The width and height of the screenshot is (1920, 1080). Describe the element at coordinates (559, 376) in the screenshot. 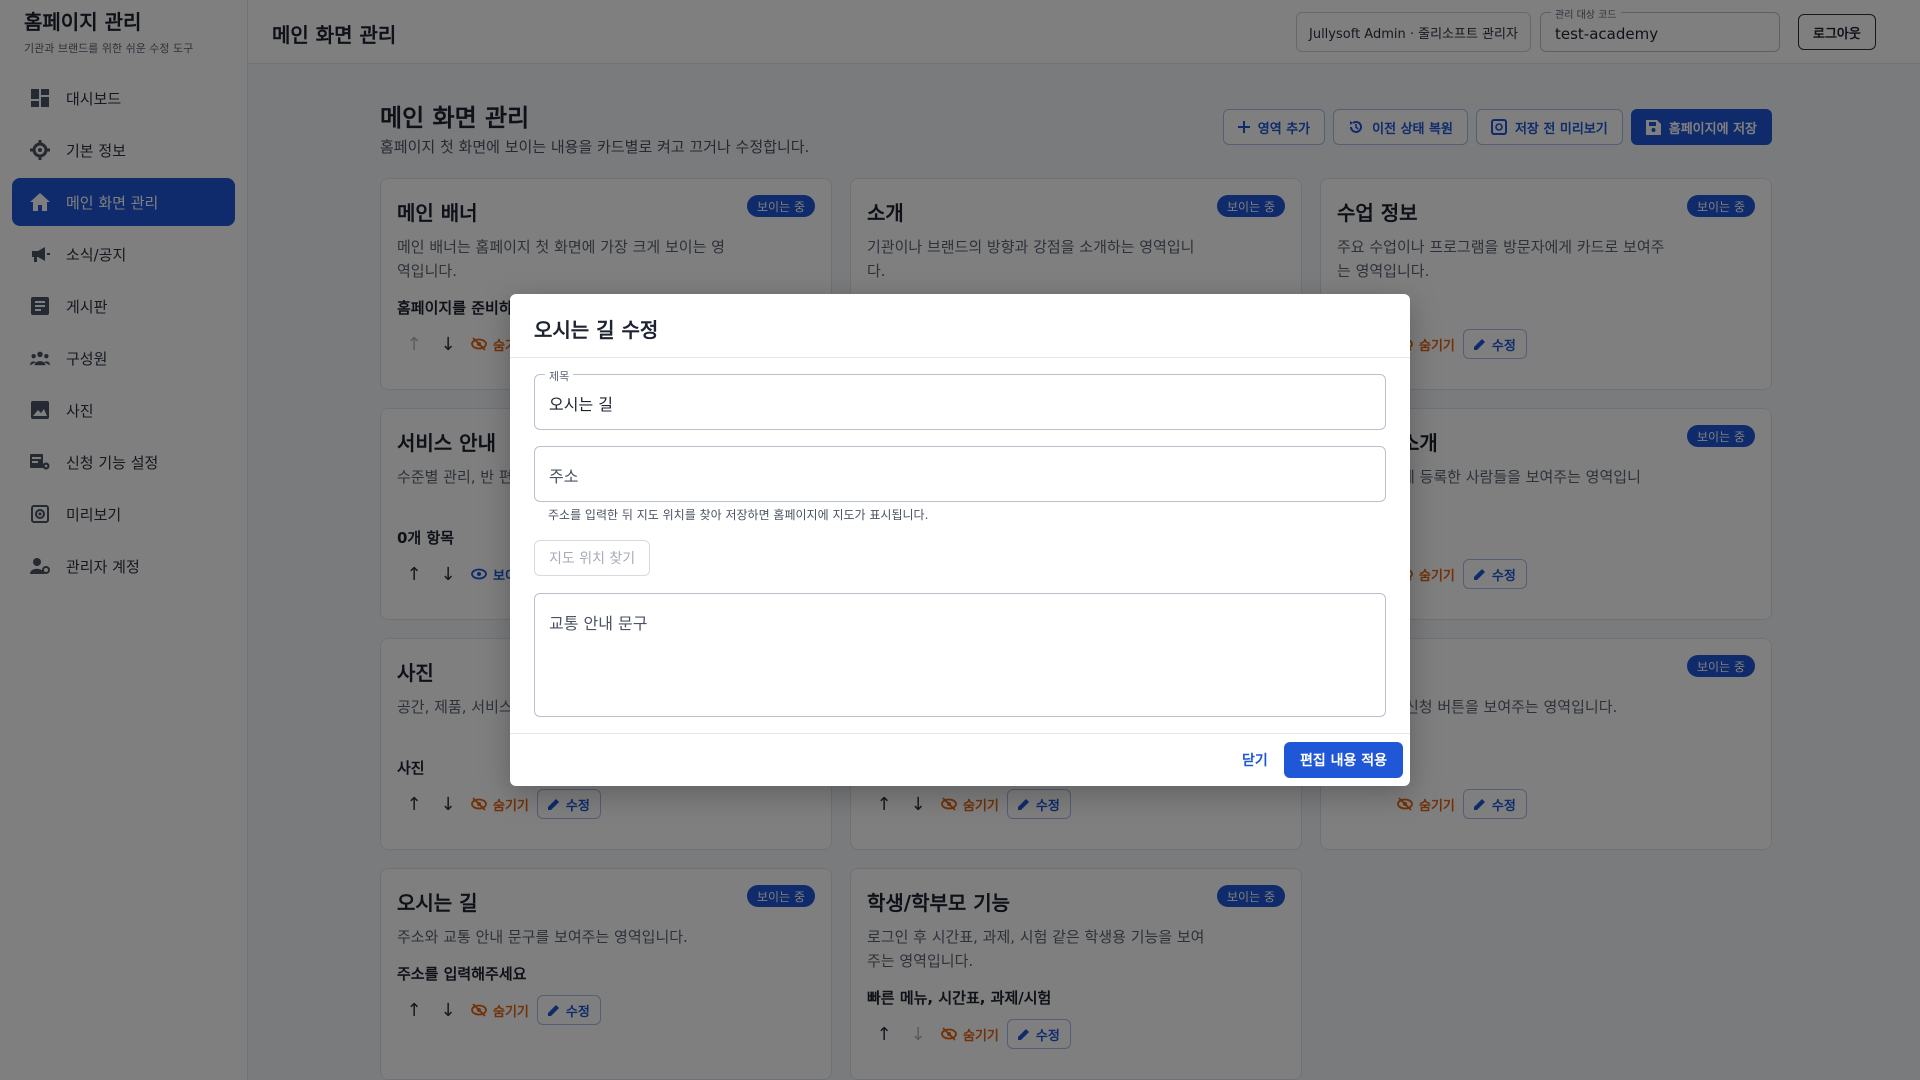

I see `title-field-label: 제목` at that location.